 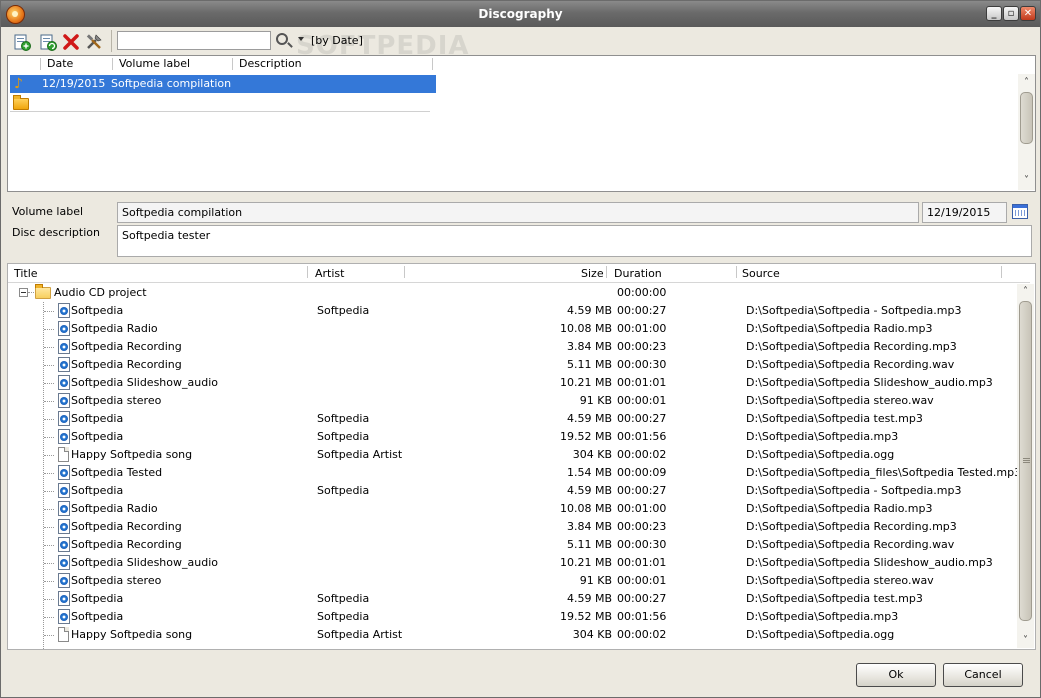 What do you see at coordinates (518, 212) in the screenshot?
I see `volume-label-field: Softpedia compilation` at bounding box center [518, 212].